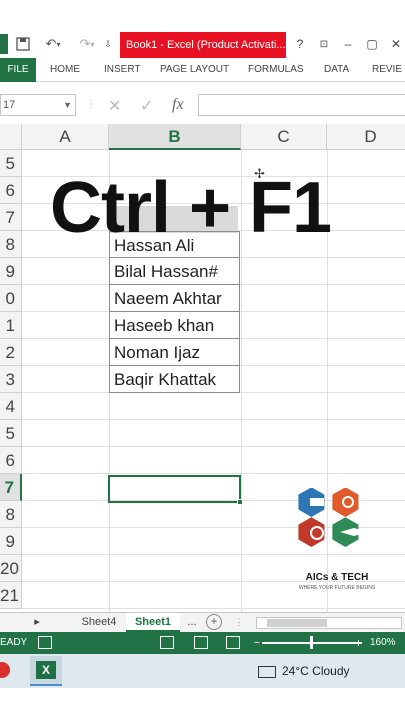  What do you see at coordinates (311, 642) in the screenshot?
I see `zoom-slider-knob` at bounding box center [311, 642].